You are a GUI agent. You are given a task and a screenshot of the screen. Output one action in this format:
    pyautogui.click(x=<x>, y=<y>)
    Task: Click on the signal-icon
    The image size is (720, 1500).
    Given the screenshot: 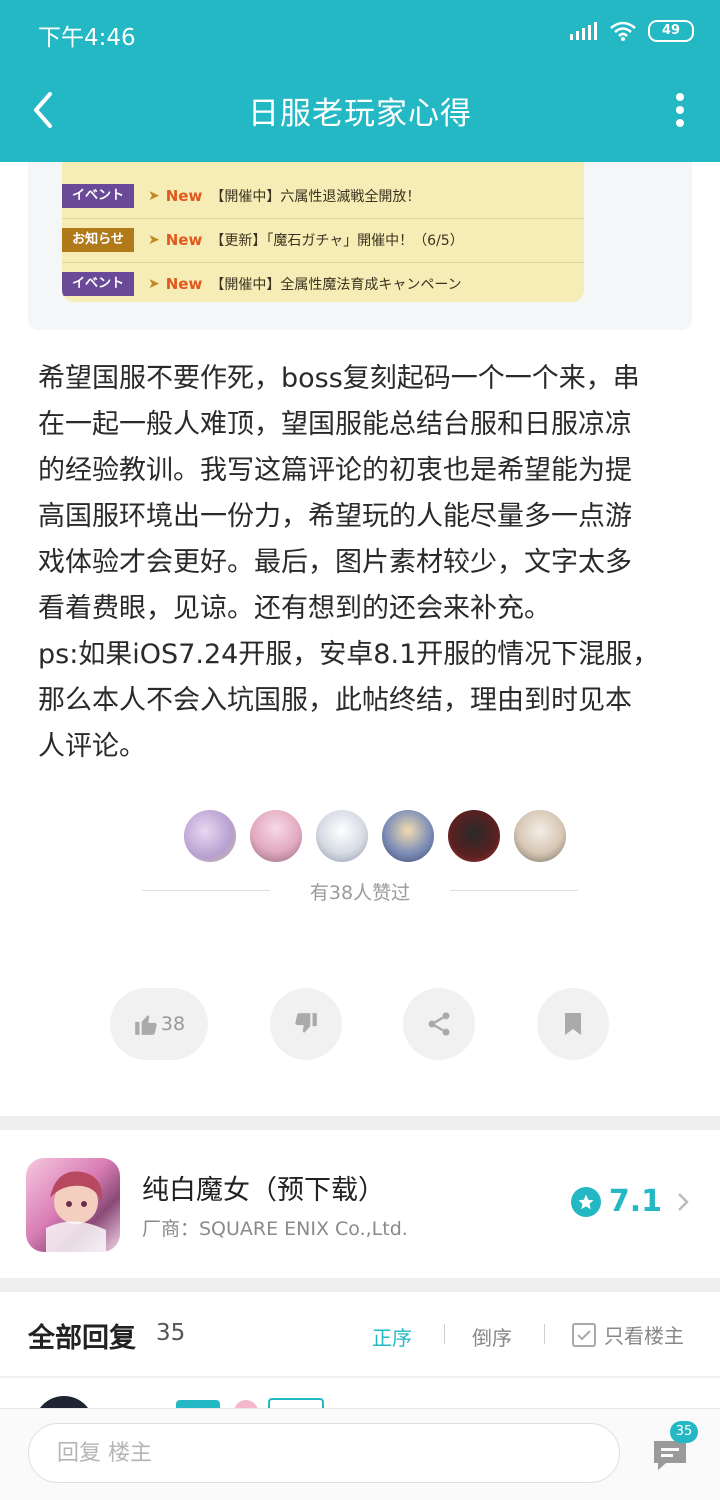 What is the action you would take?
    pyautogui.click(x=583, y=31)
    